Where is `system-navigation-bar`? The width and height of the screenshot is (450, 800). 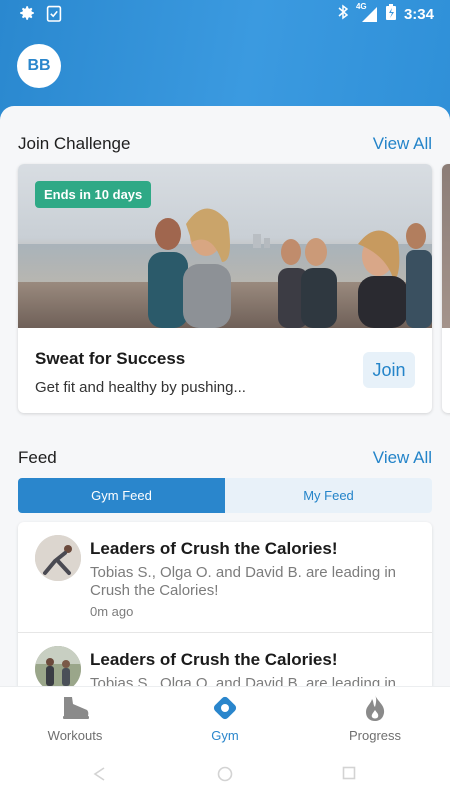 system-navigation-bar is located at coordinates (225, 774).